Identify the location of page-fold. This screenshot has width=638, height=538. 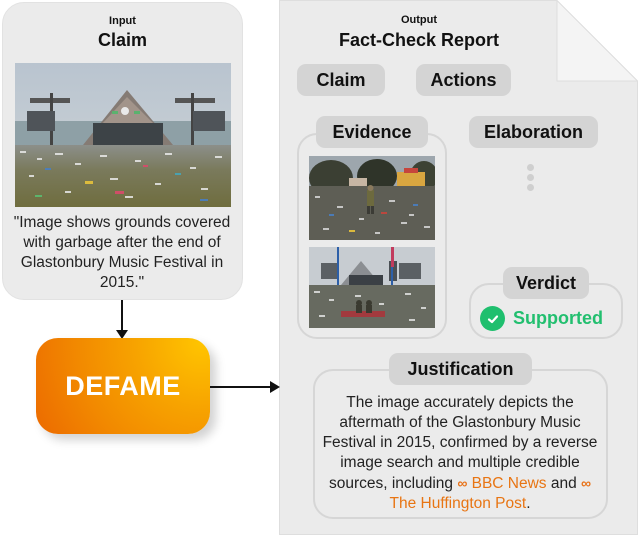
(597, 41).